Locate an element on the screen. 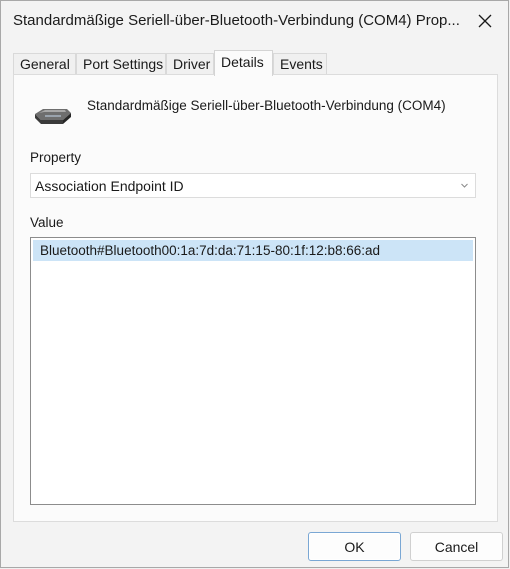 The image size is (510, 569). tab-label: Port Settings is located at coordinates (123, 64).